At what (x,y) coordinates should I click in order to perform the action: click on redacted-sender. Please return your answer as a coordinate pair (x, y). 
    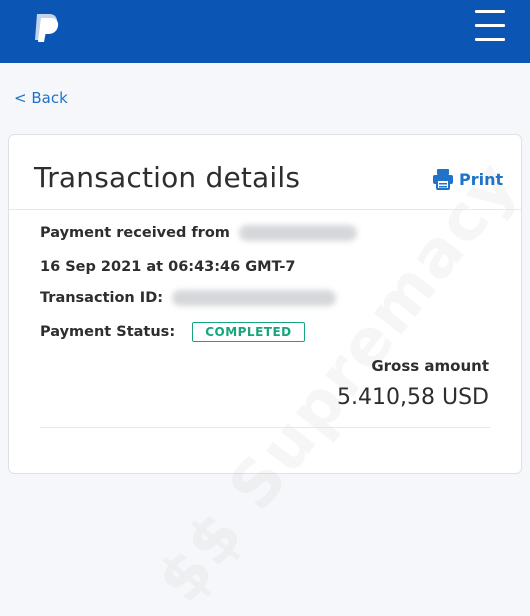
    Looking at the image, I should click on (297, 233).